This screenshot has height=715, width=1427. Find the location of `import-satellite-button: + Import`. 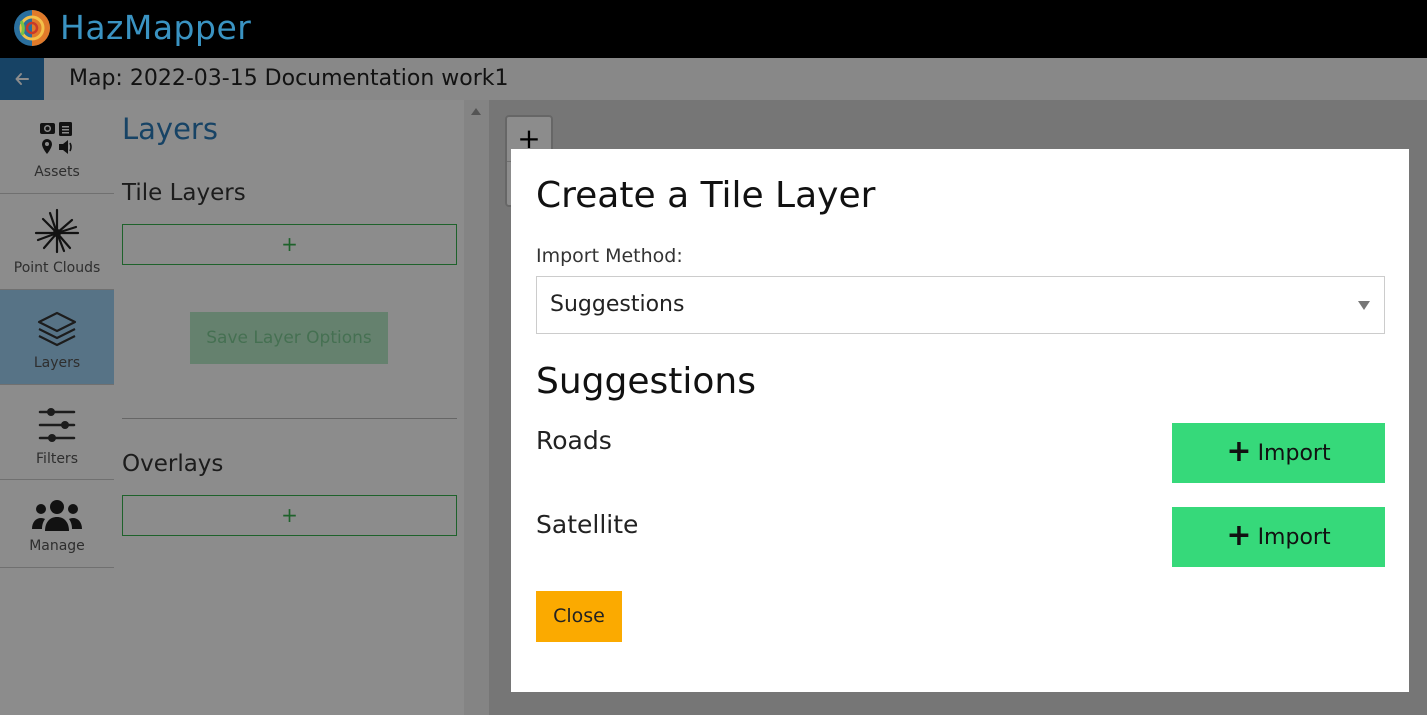

import-satellite-button: + Import is located at coordinates (1278, 537).